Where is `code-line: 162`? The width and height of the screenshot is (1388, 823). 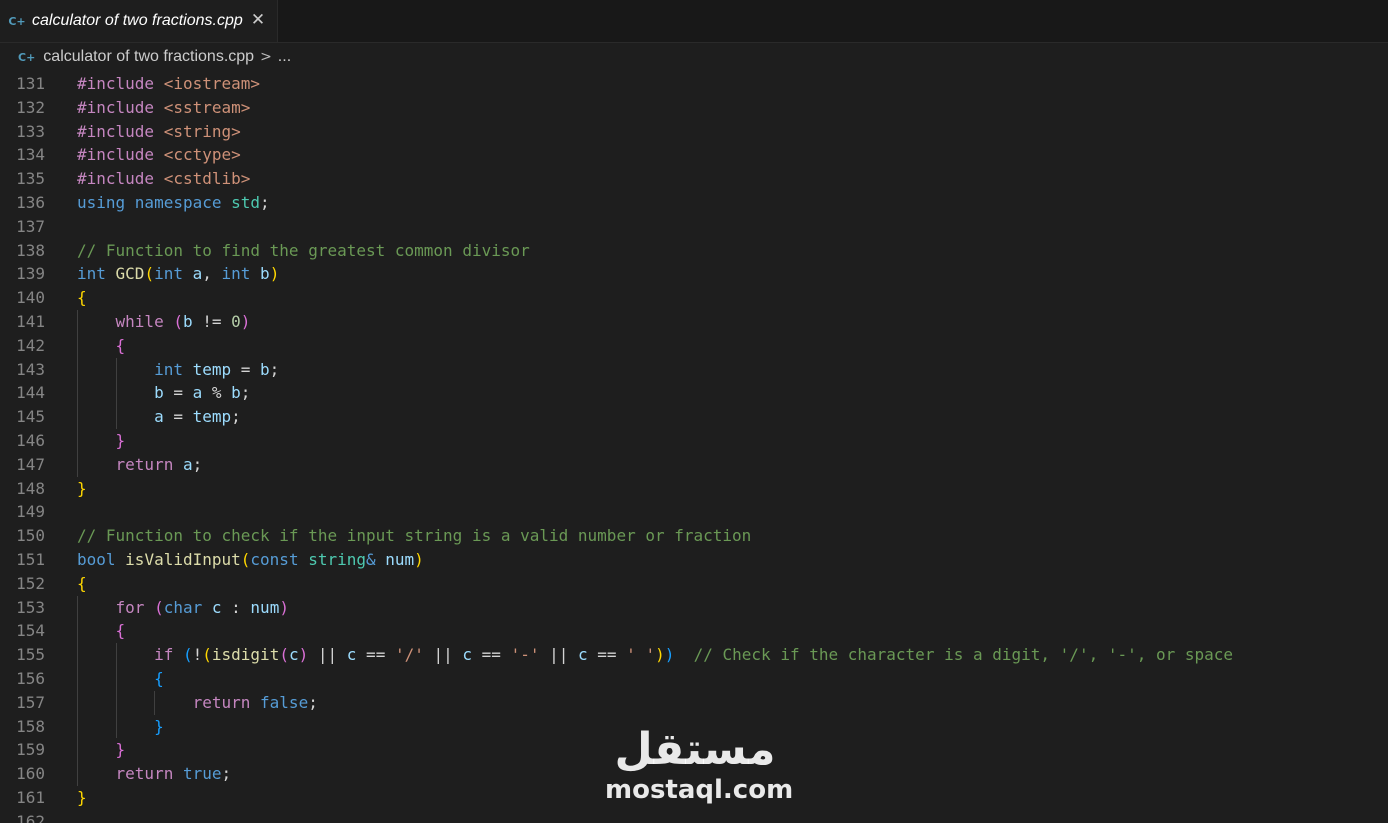
code-line: 162 is located at coordinates (694, 816).